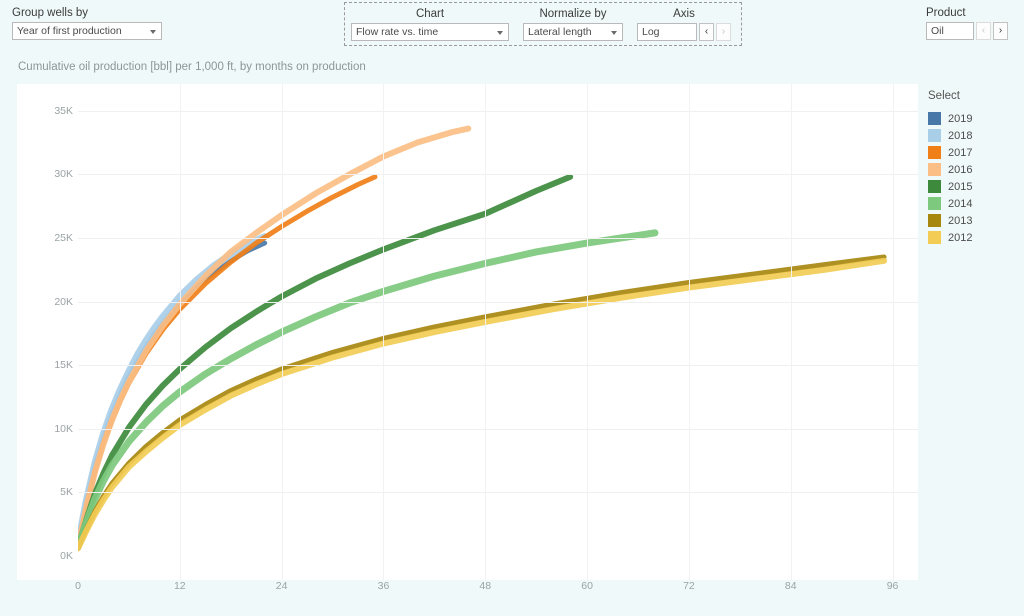 The width and height of the screenshot is (1024, 616). I want to click on x-axis-tick-label: 72, so click(689, 586).